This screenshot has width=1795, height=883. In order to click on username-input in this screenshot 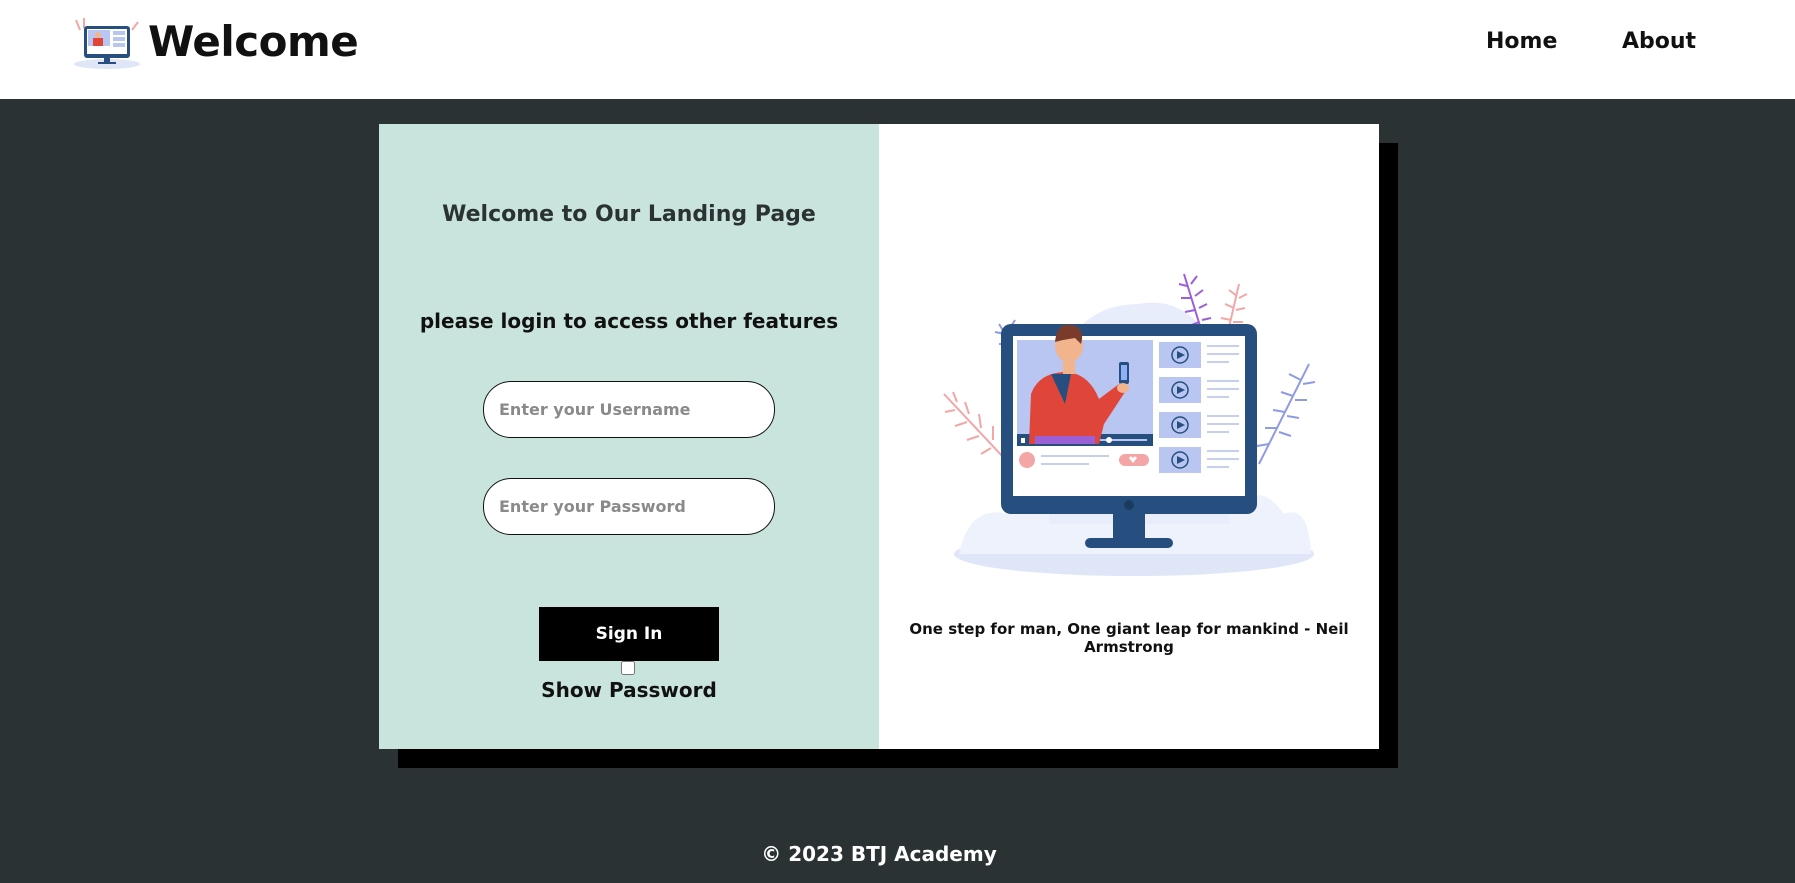, I will do `click(629, 409)`.